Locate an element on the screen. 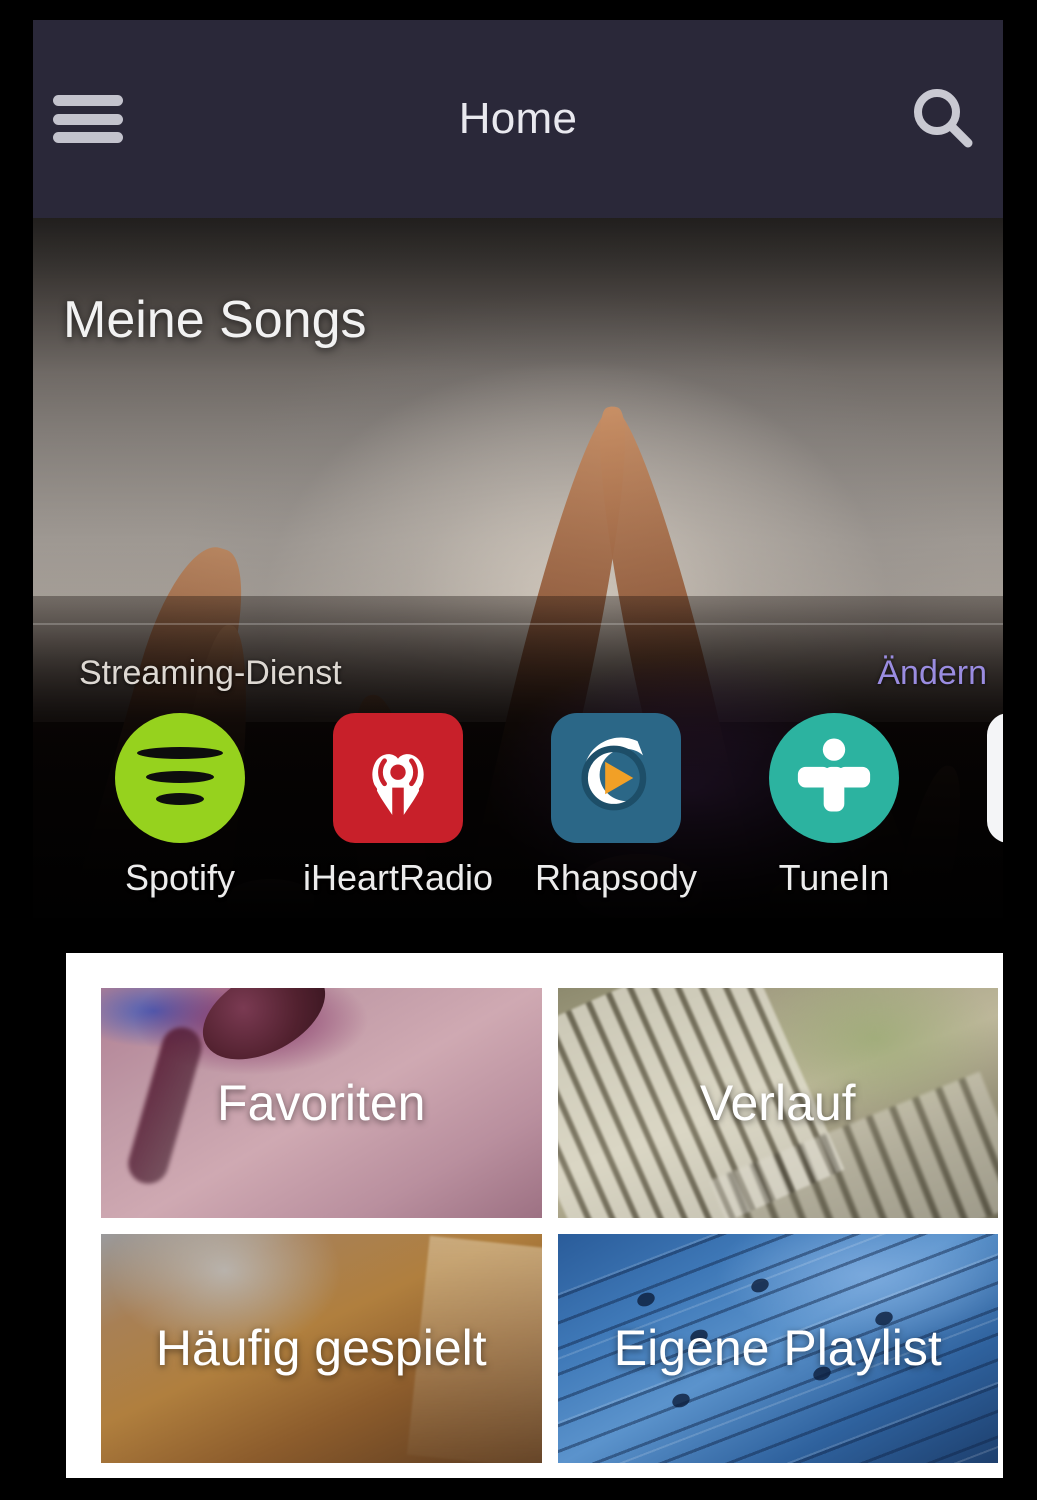 The width and height of the screenshot is (1037, 1500). streaming-section-label: Streaming-Dienst is located at coordinates (210, 672).